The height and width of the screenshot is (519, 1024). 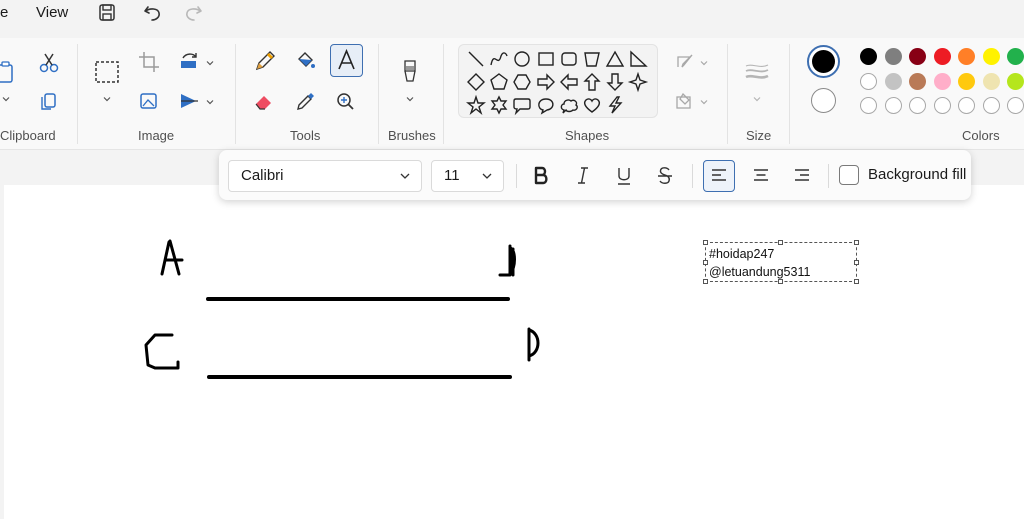 What do you see at coordinates (305, 61) in the screenshot?
I see `fill-bucket-icon` at bounding box center [305, 61].